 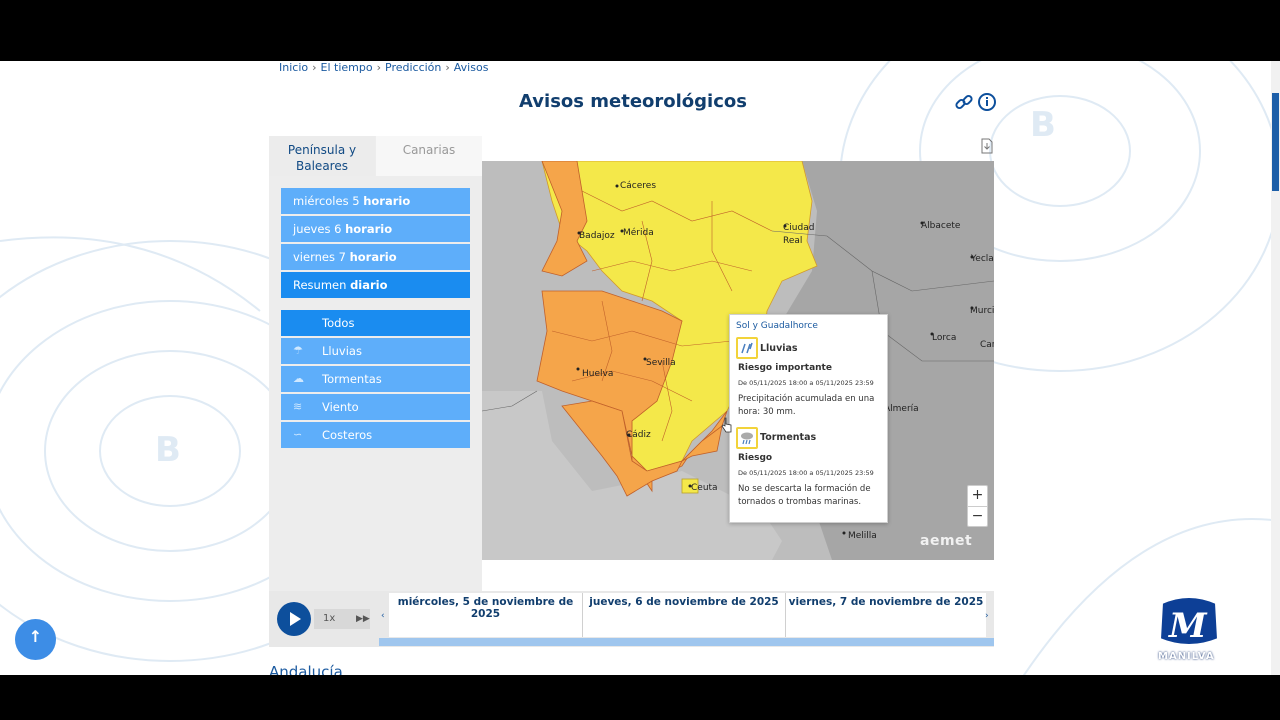 I want to click on map-label-almeria: Almería, so click(x=901, y=409).